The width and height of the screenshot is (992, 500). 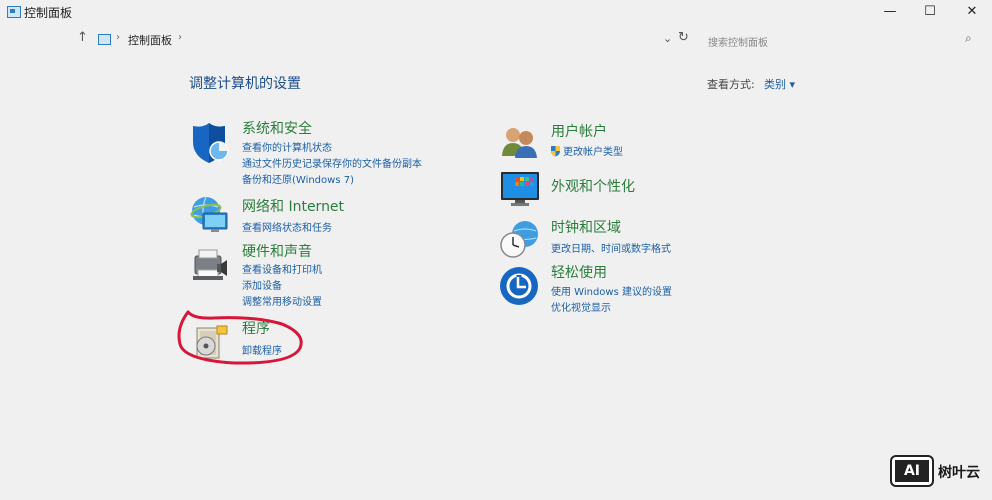 What do you see at coordinates (586, 227) in the screenshot?
I see `category-clock-region: 时钟和区域` at bounding box center [586, 227].